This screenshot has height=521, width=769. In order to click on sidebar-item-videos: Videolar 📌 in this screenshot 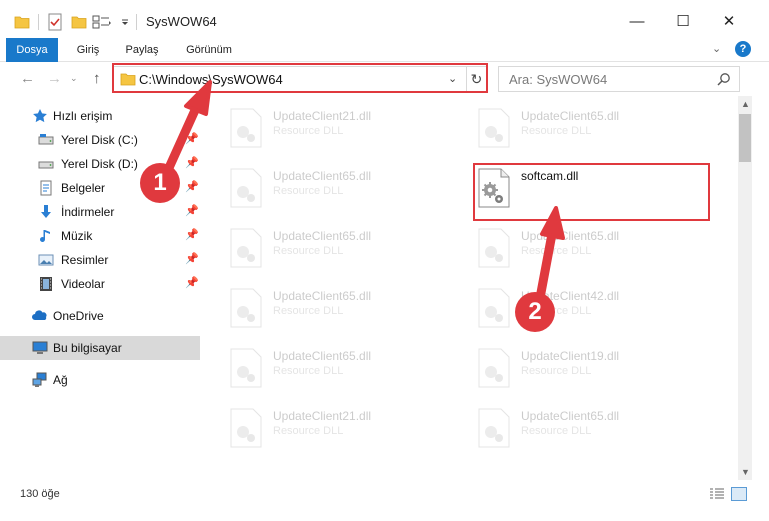, I will do `click(100, 284)`.